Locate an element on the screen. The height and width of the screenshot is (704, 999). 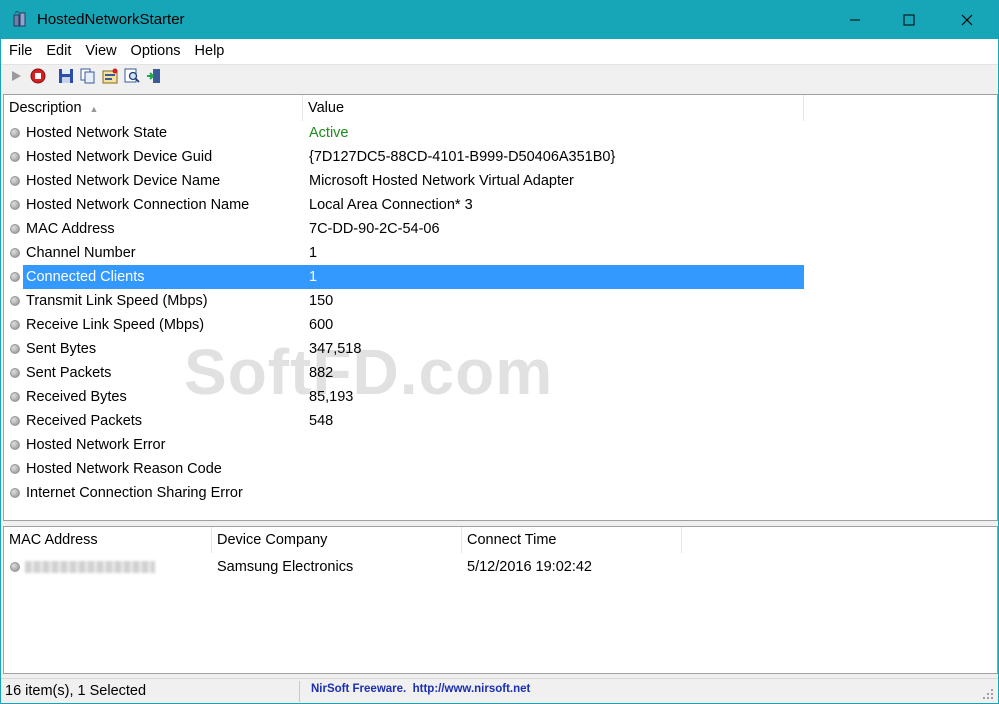
status-divider is located at coordinates (299, 691).